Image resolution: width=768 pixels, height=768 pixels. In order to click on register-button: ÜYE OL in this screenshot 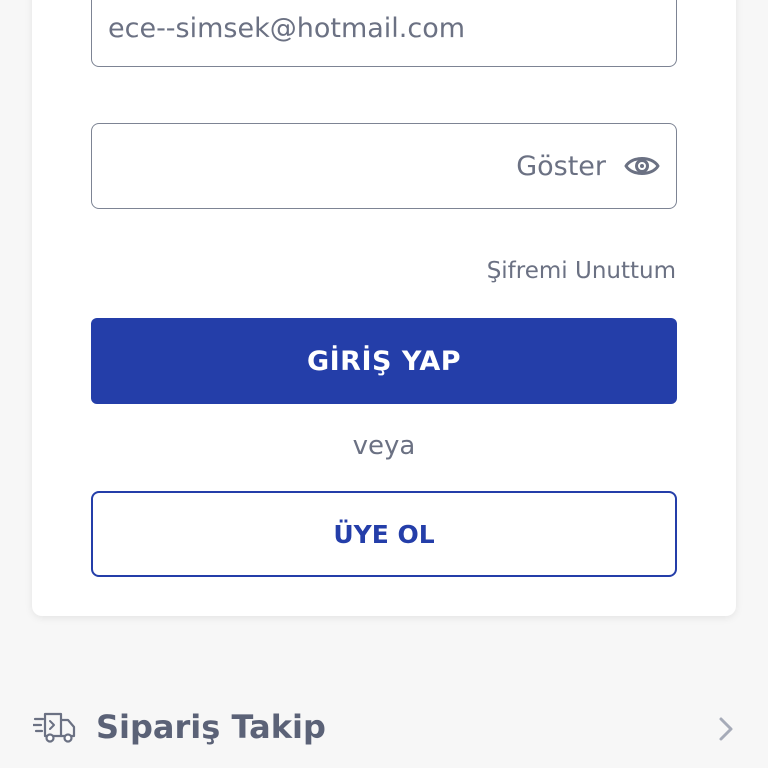, I will do `click(384, 534)`.